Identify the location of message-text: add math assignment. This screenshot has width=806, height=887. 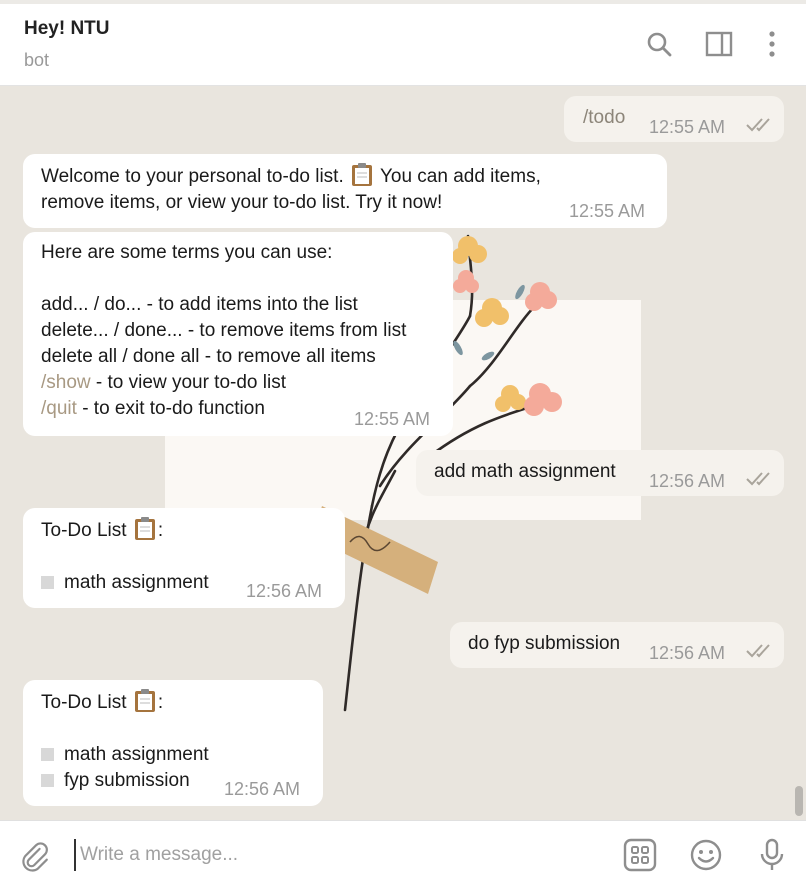
(525, 471).